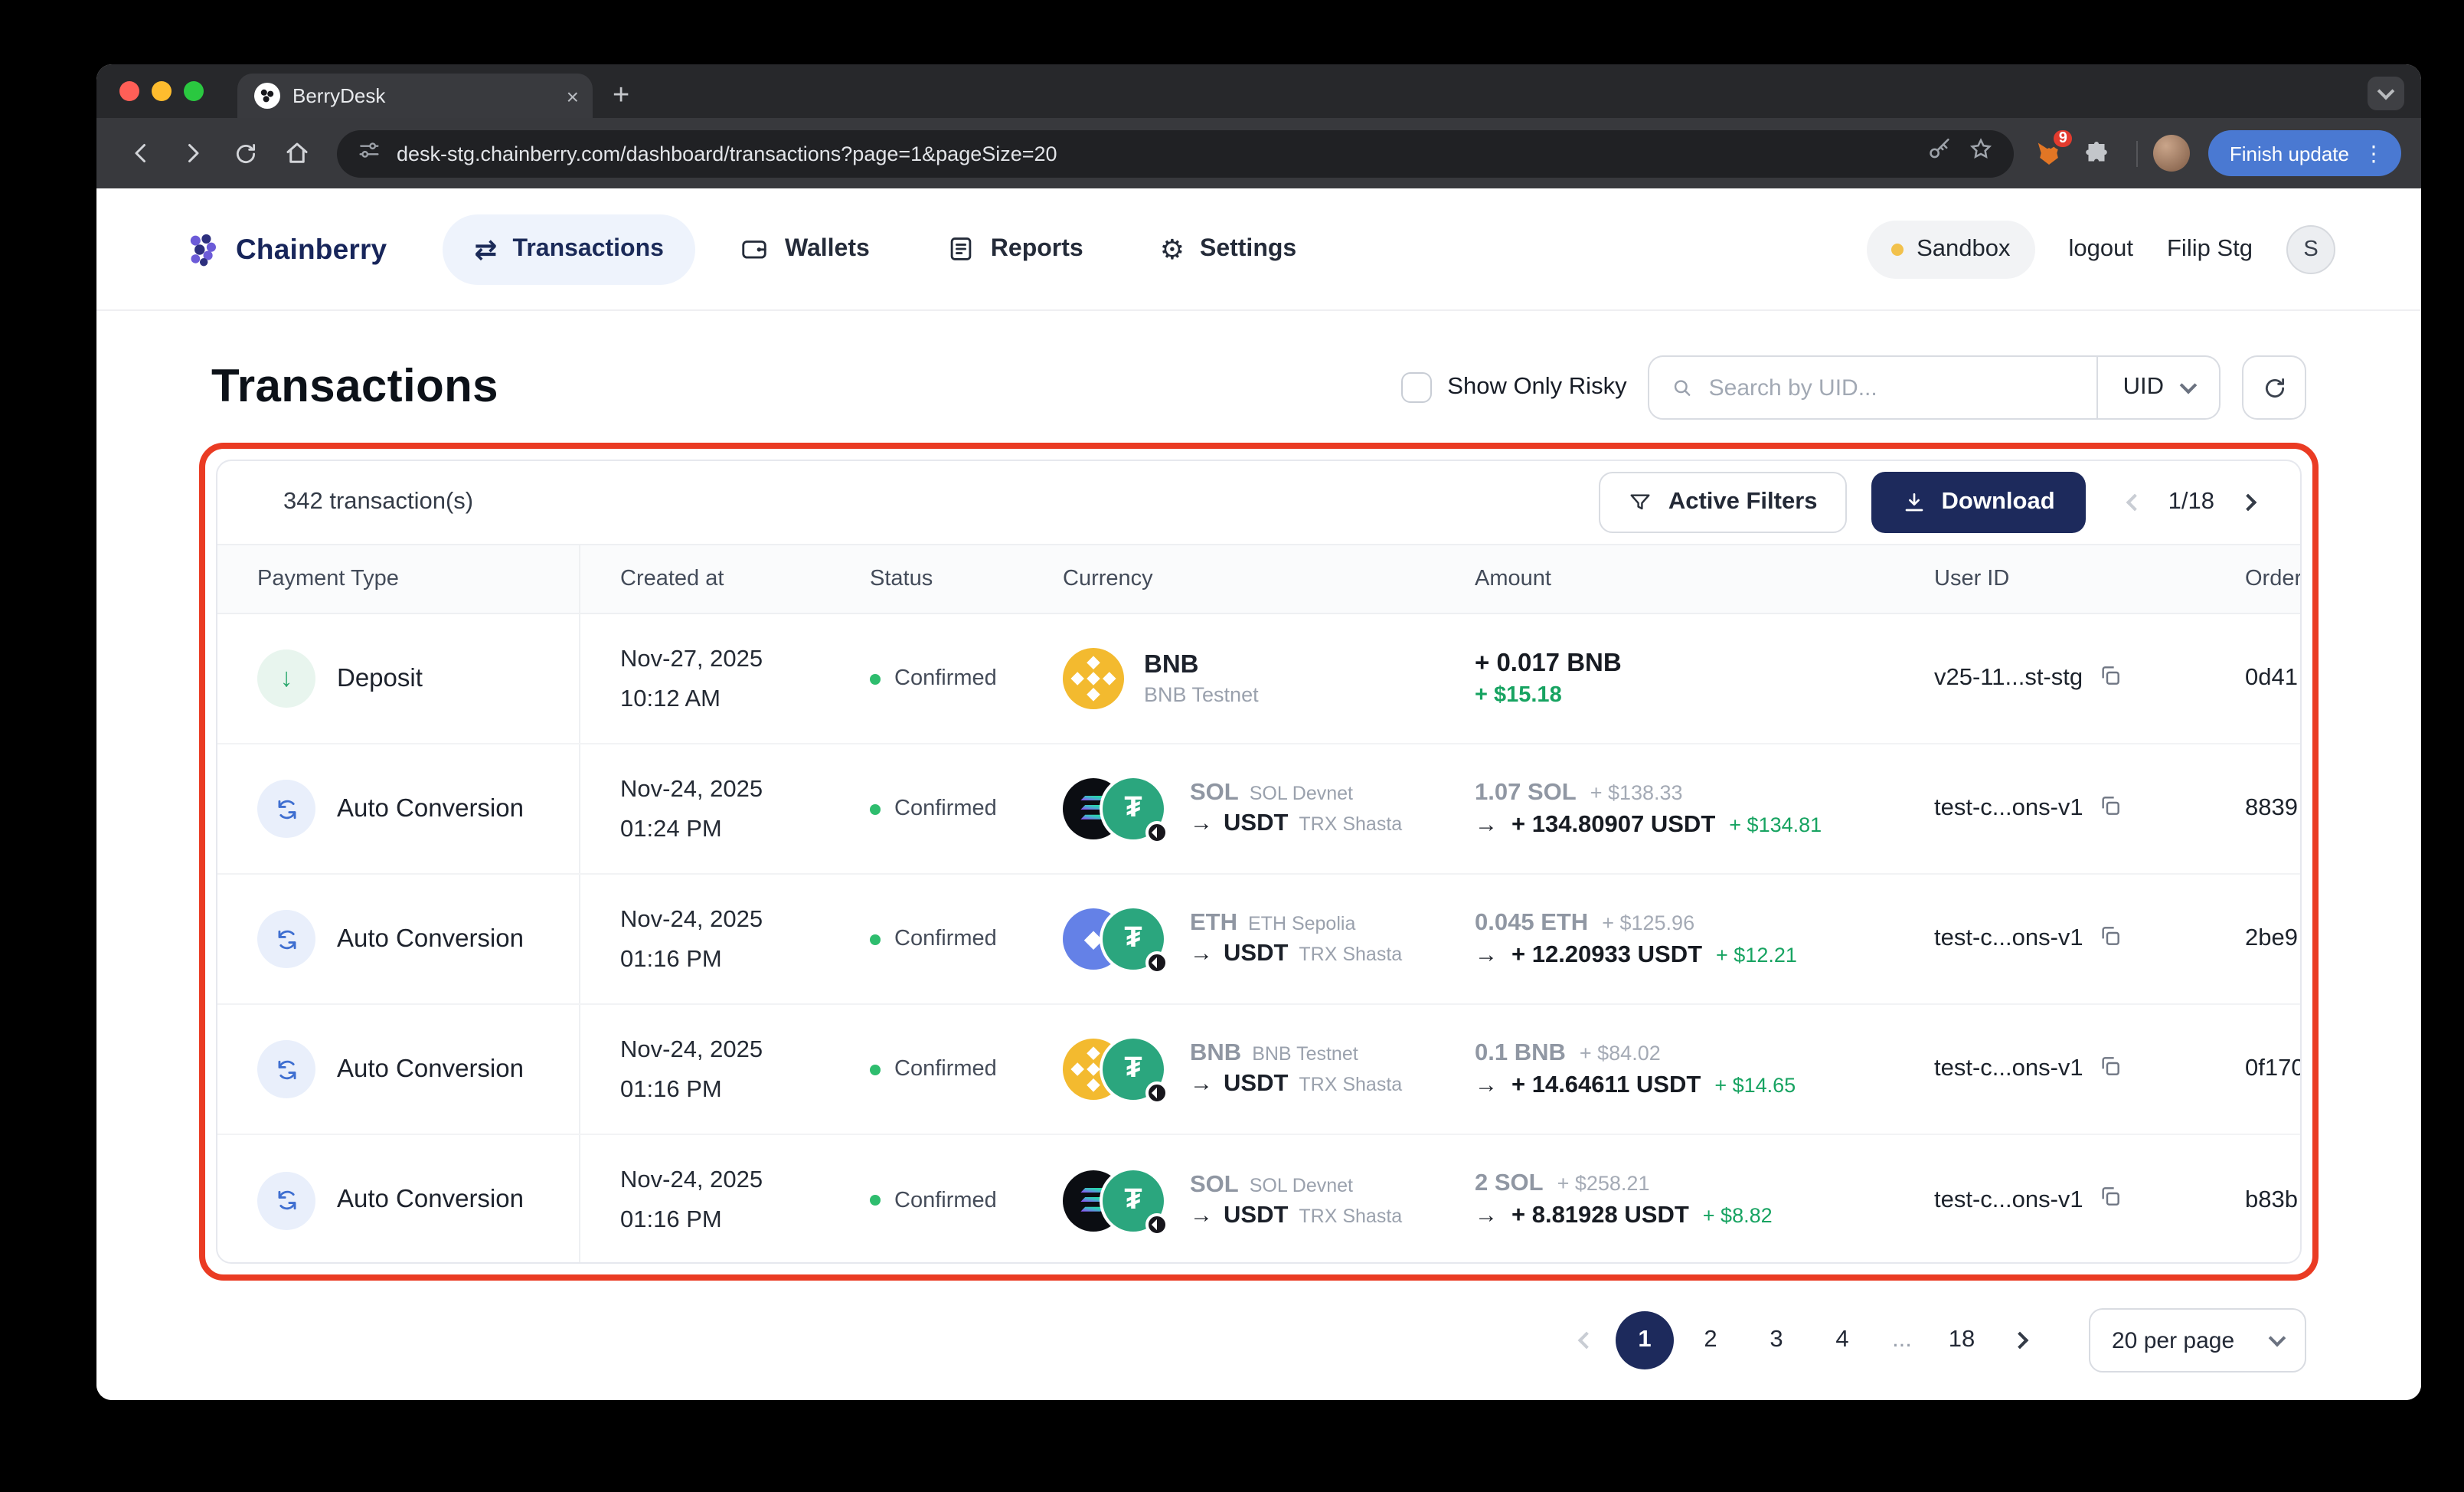 The width and height of the screenshot is (2464, 1492). What do you see at coordinates (486, 249) in the screenshot?
I see `swap-arrows-icon: ⇄` at bounding box center [486, 249].